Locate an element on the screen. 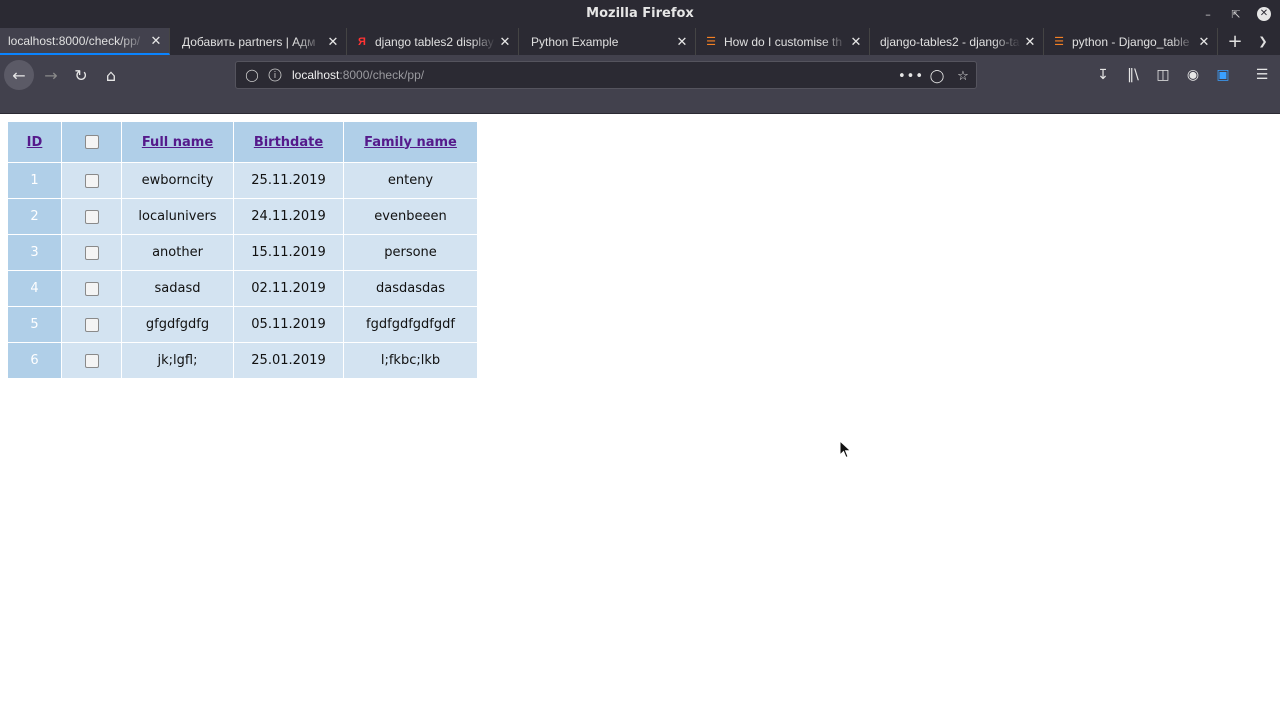 Image resolution: width=1280 pixels, height=722 pixels. tab-check-pp: localhost:8000/check/pp/ ✕ is located at coordinates (85, 41).